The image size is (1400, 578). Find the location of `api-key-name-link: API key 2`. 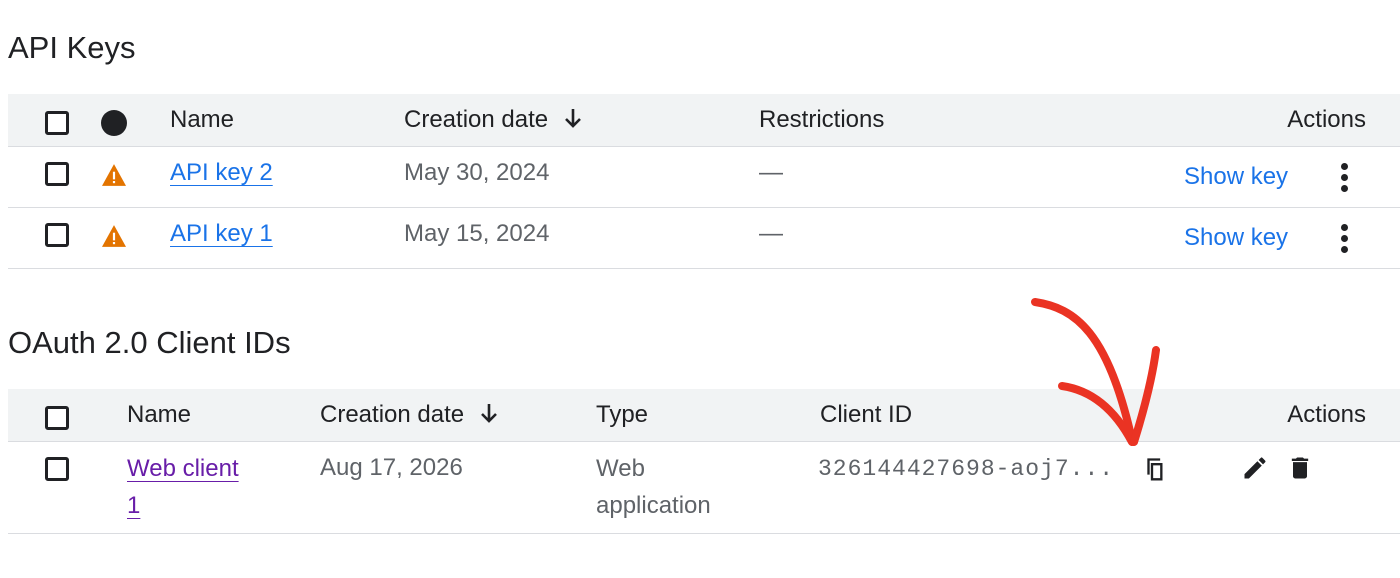

api-key-name-link: API key 2 is located at coordinates (221, 173).